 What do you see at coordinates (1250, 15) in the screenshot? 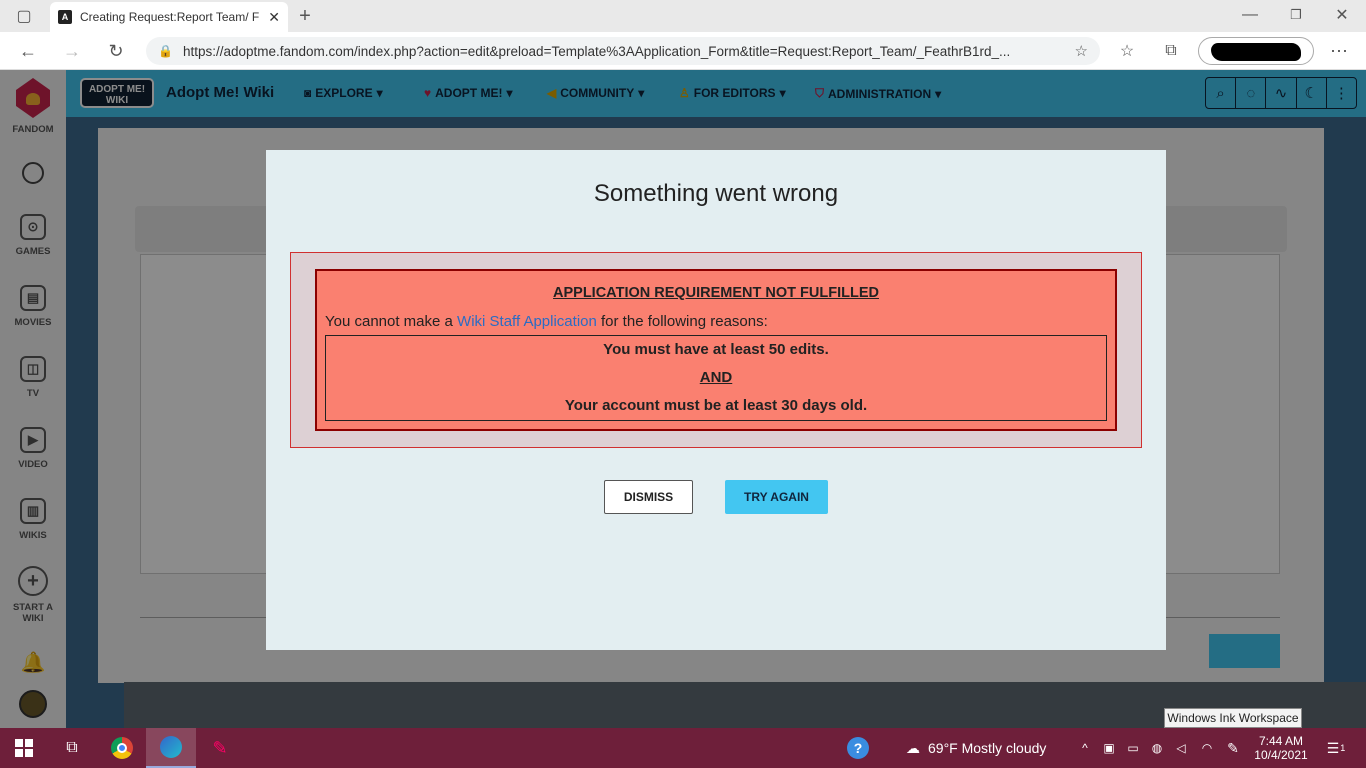
I see `minimize-icon: —` at bounding box center [1250, 15].